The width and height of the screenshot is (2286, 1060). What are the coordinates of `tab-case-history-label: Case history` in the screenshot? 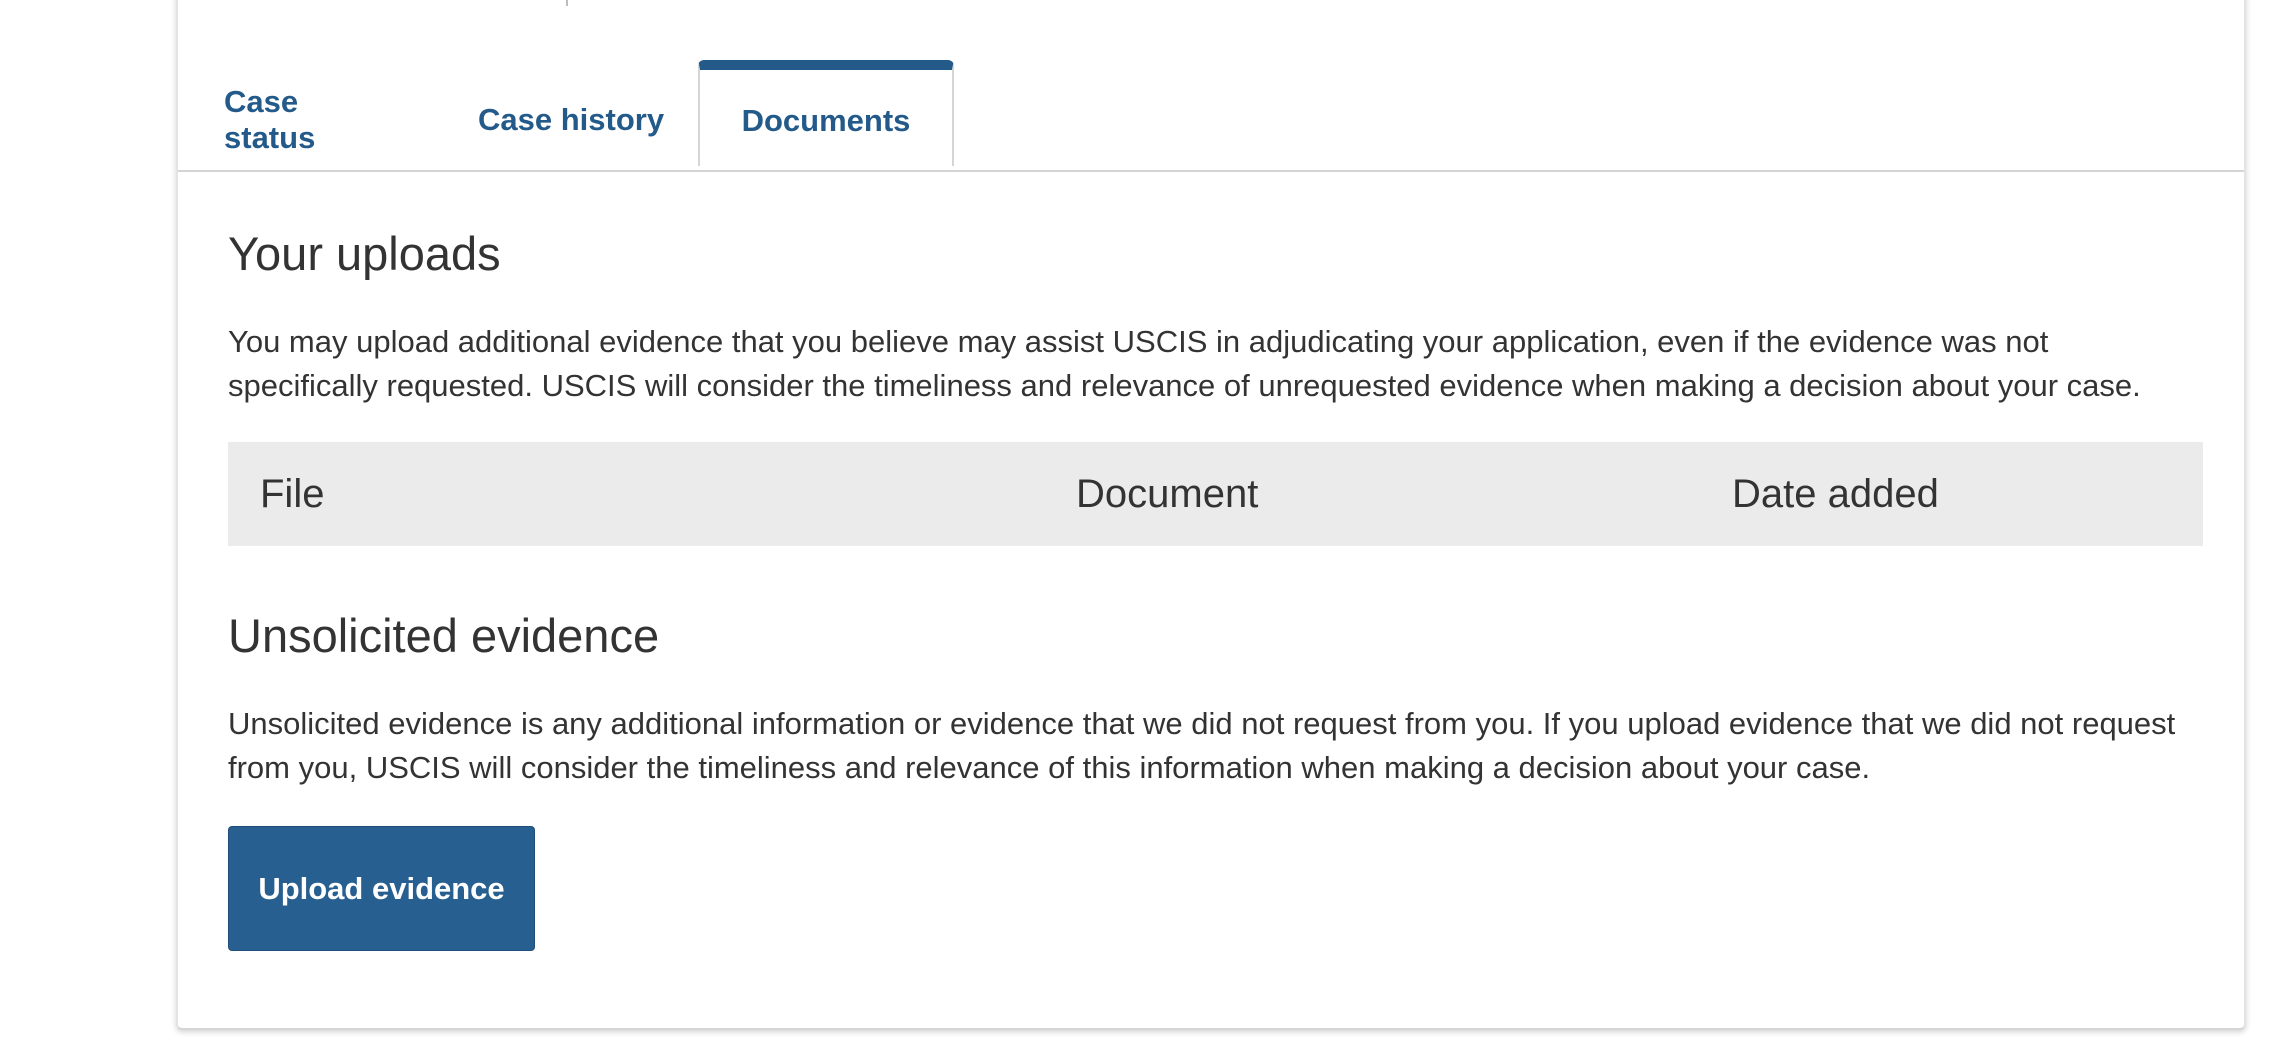 It's located at (571, 119).